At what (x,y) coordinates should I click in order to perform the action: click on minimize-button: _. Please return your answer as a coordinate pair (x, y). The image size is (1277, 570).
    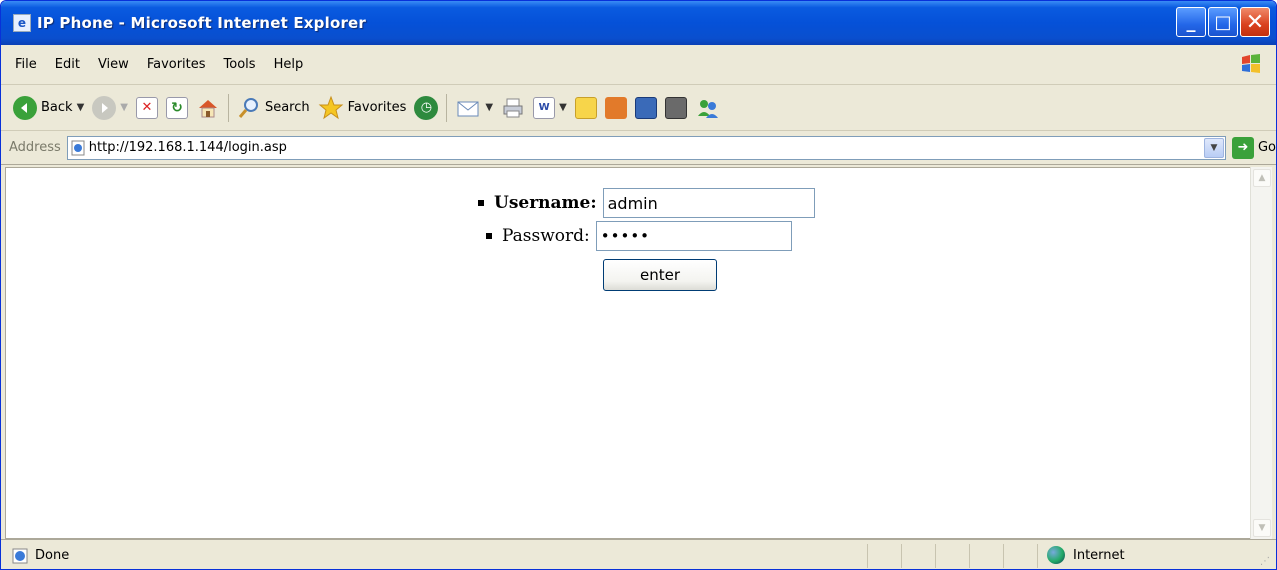
    Looking at the image, I should click on (1191, 22).